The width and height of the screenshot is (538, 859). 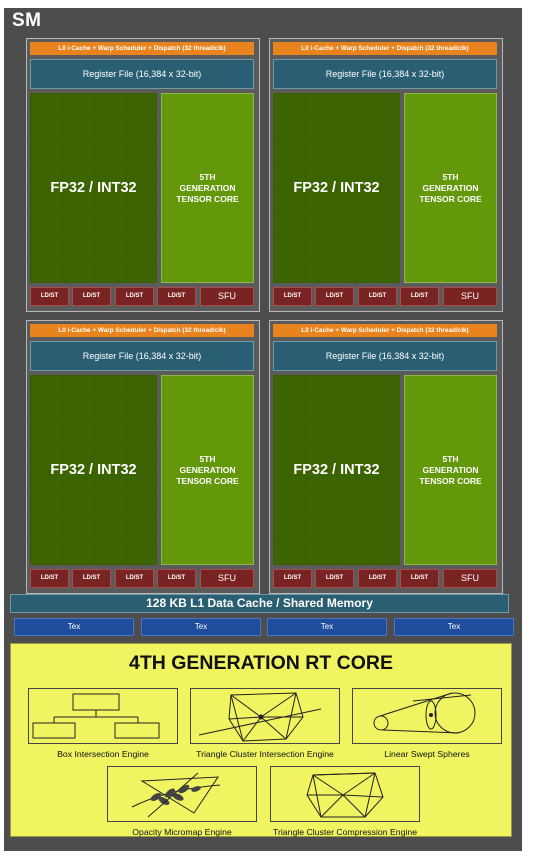 What do you see at coordinates (427, 754) in the screenshot?
I see `engine-label: Linear Swept Spheres` at bounding box center [427, 754].